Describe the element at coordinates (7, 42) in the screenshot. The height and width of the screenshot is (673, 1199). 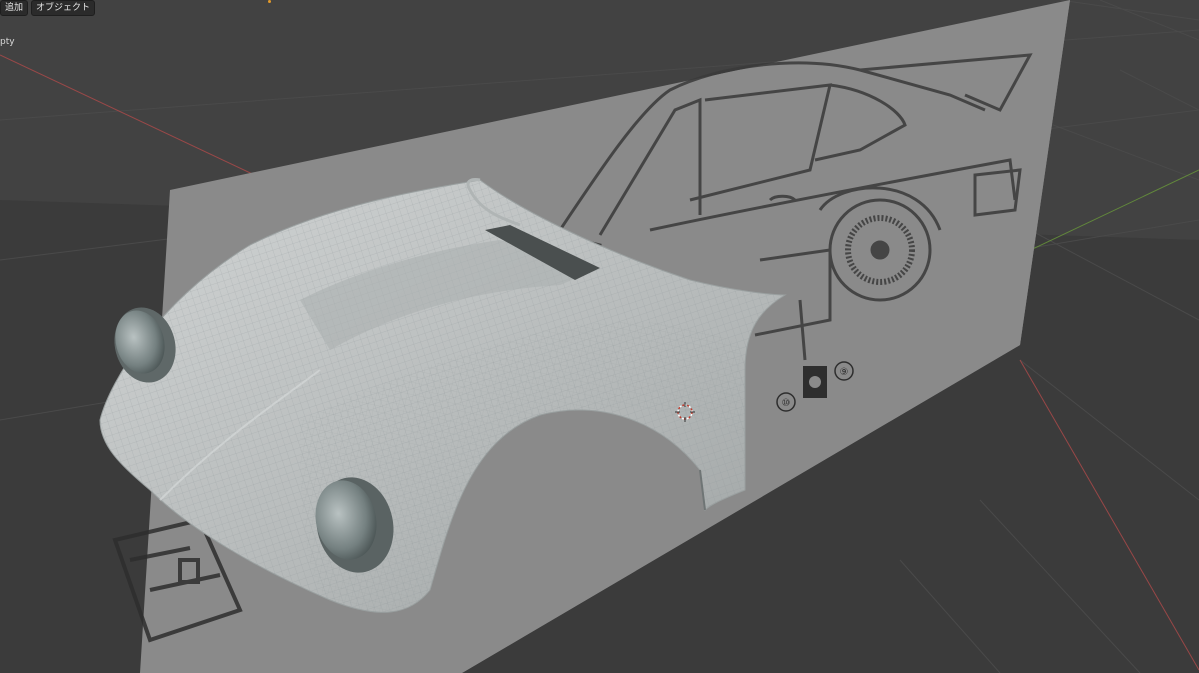
I see `object-name-label: pty` at that location.